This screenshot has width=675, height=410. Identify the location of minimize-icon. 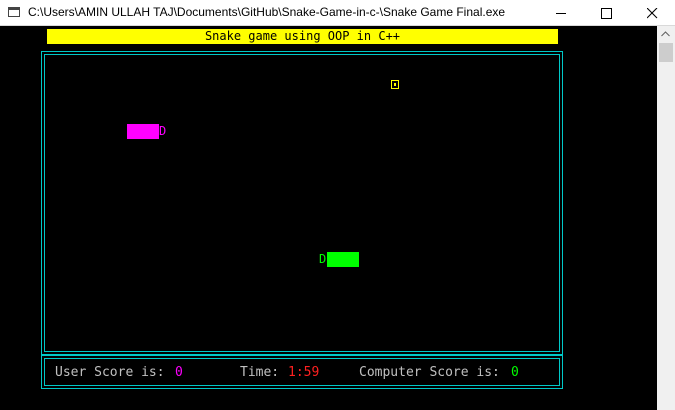
(561, 13).